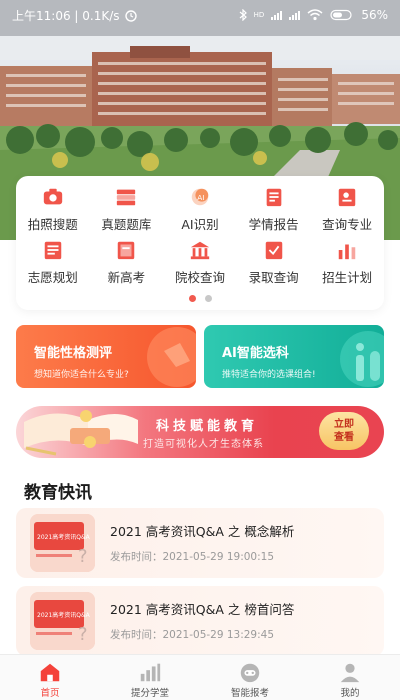 The width and height of the screenshot is (400, 700). Describe the element at coordinates (294, 356) in the screenshot. I see `ai-subject-card: AI智能选科 推特适合你的选课组合!` at that location.